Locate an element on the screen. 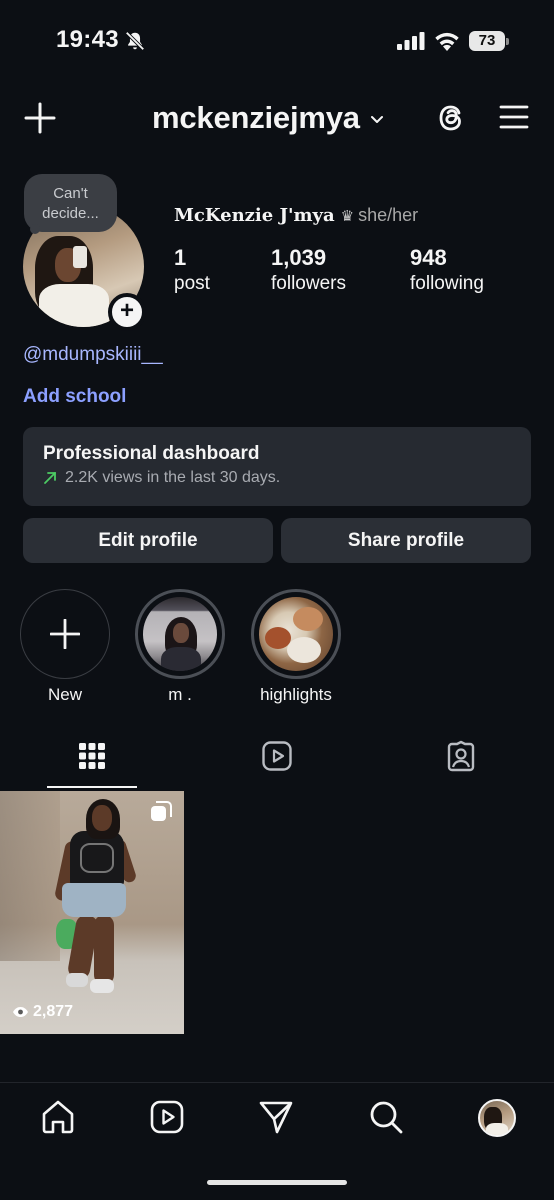  highlight-new-ring is located at coordinates (65, 634).